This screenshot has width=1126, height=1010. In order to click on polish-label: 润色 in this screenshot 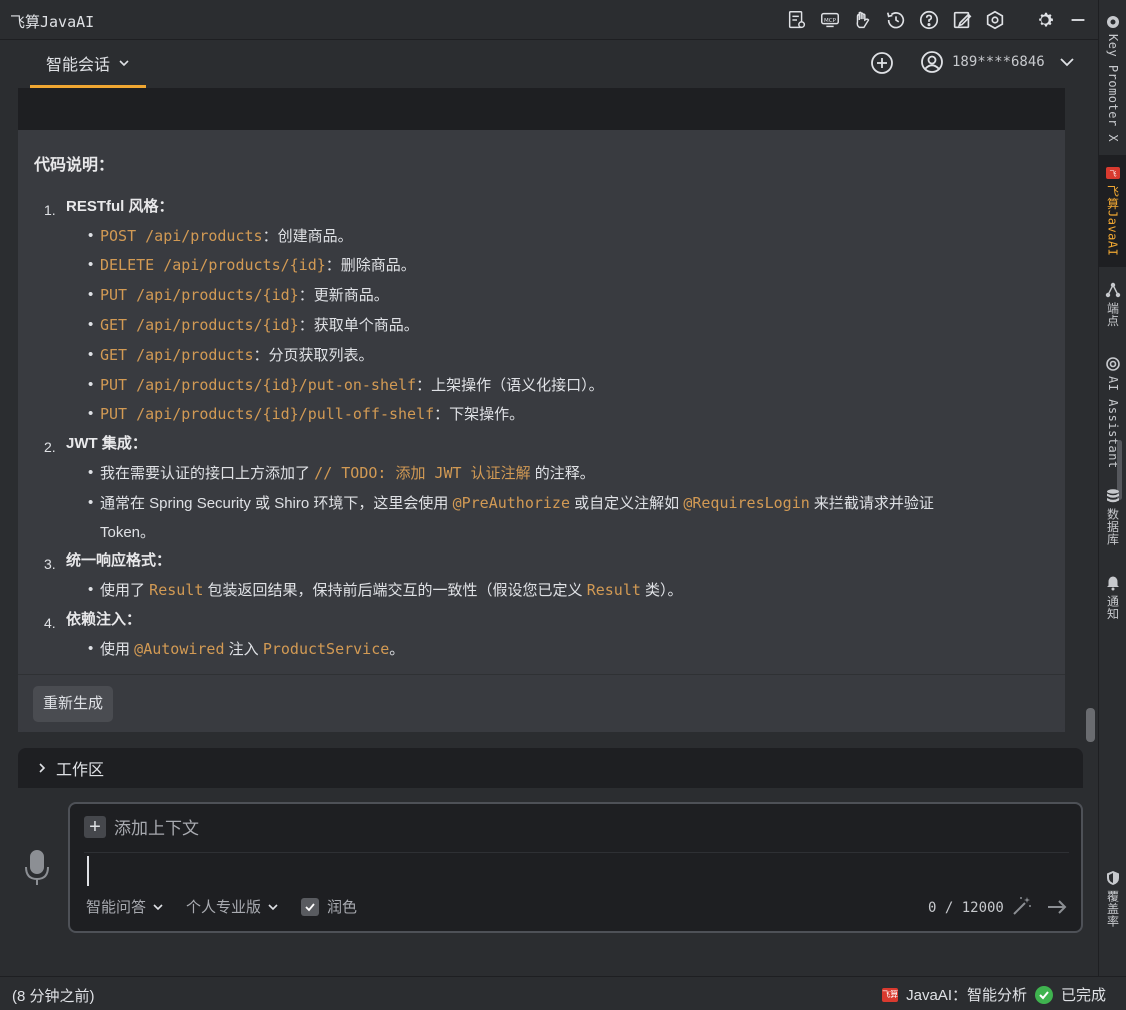, I will do `click(342, 907)`.